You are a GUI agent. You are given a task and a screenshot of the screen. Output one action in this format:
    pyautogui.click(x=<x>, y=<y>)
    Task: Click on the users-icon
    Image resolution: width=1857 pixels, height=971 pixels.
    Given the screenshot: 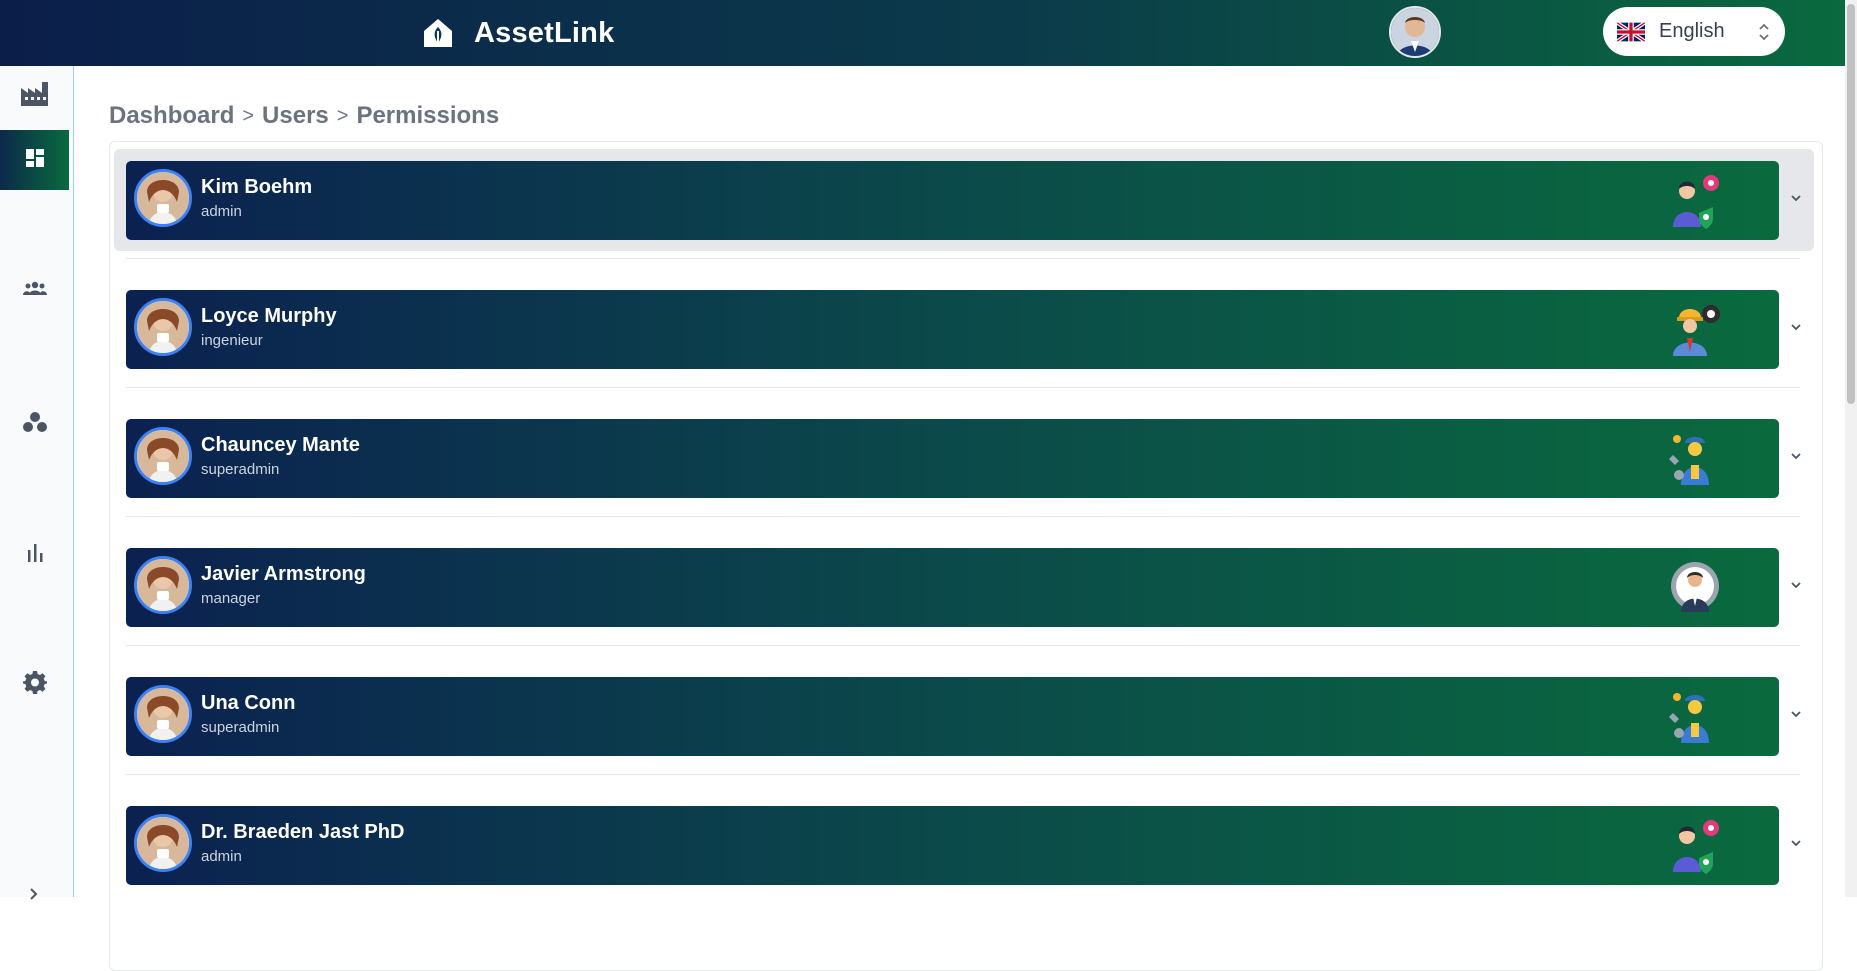 What is the action you would take?
    pyautogui.click(x=35, y=290)
    